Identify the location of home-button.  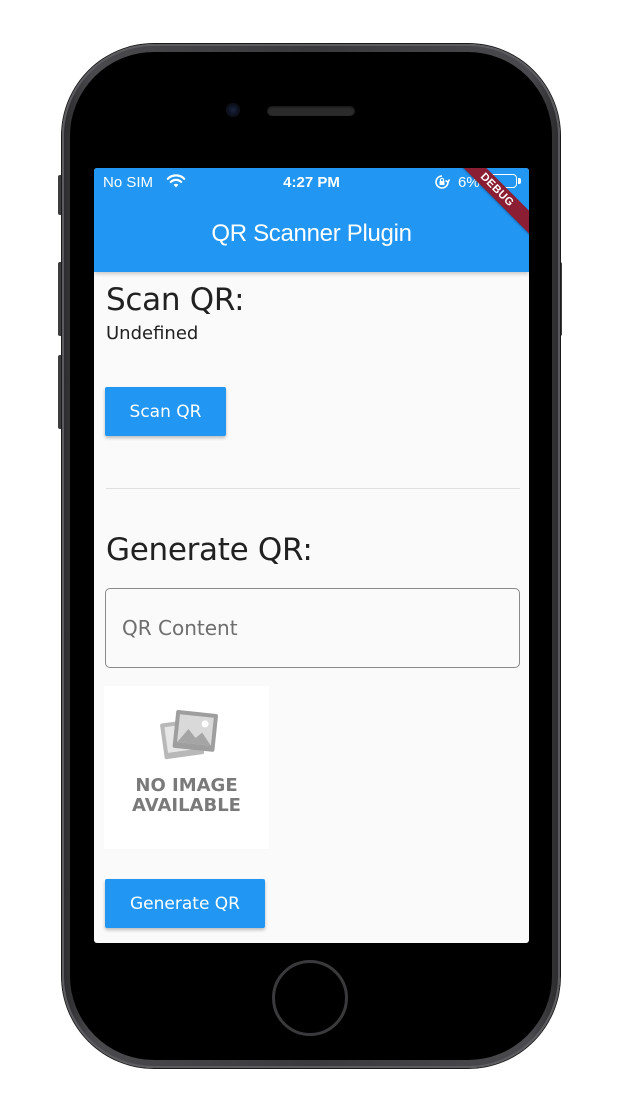
(310, 998).